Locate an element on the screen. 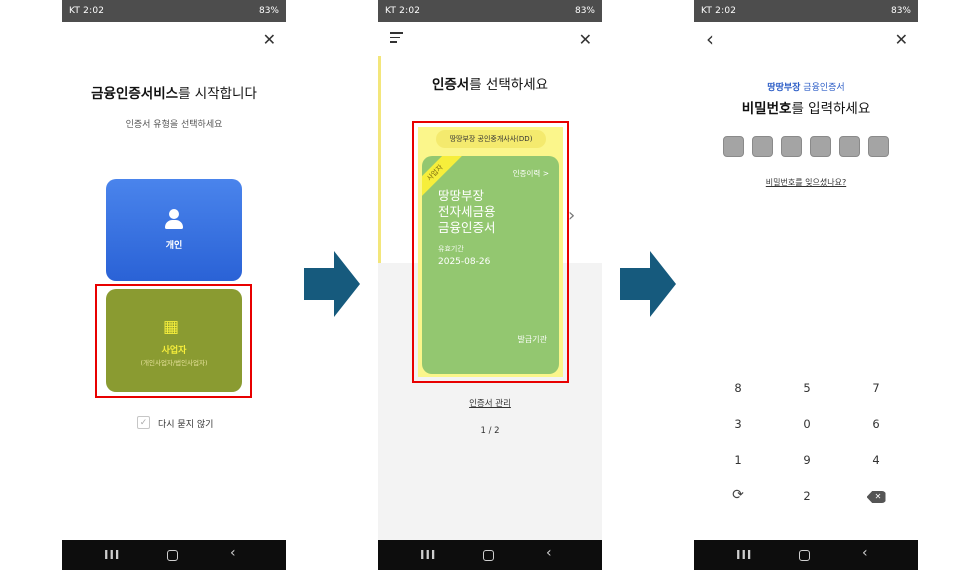  backspace-icon: ✕ is located at coordinates (876, 497).